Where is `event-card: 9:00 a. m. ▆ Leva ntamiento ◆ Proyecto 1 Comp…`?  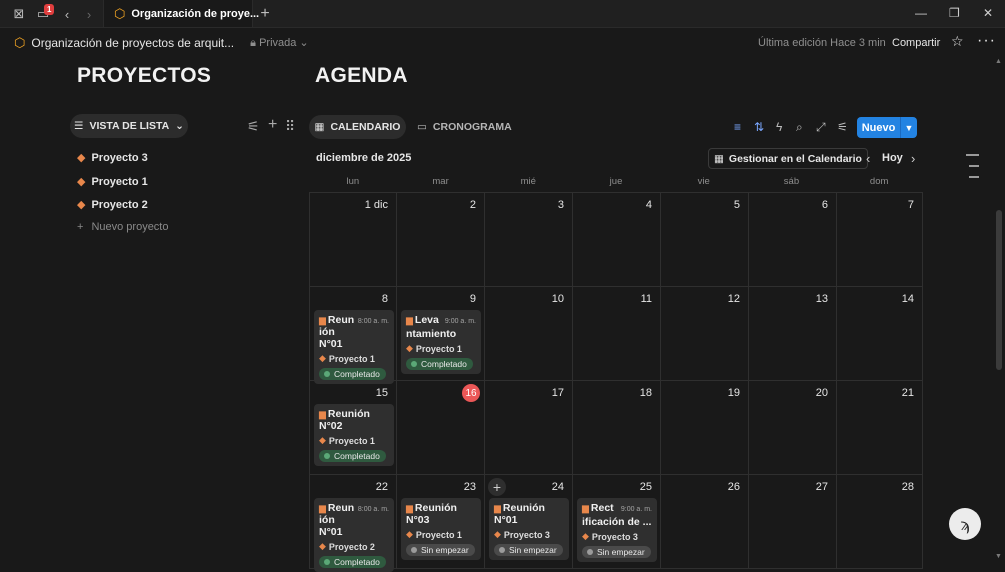 event-card: 9:00 a. m. ▆ Leva ntamiento ◆ Proyecto 1 Comp… is located at coordinates (441, 342).